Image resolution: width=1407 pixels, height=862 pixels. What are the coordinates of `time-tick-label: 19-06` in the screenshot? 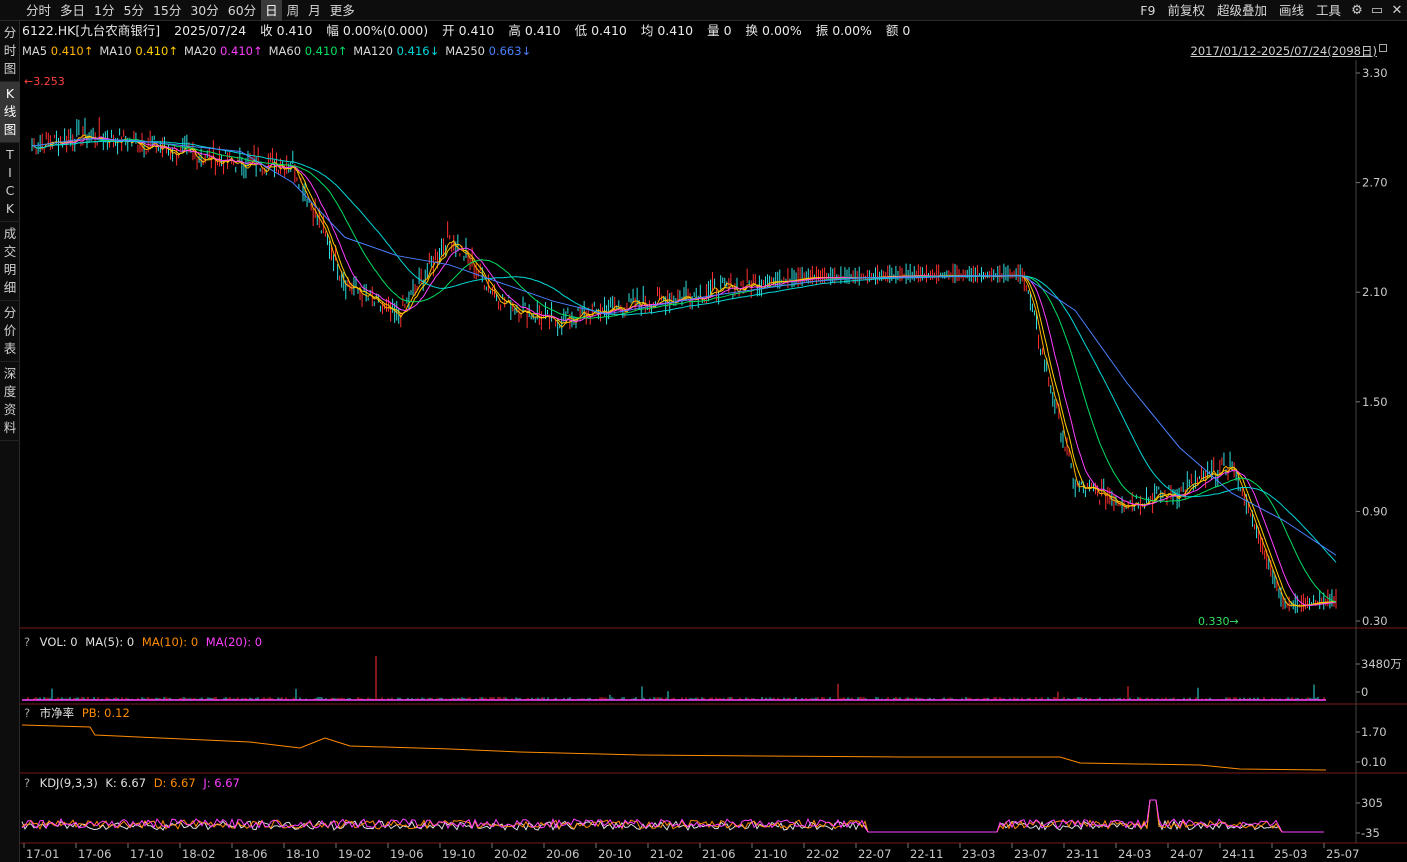 It's located at (406, 854).